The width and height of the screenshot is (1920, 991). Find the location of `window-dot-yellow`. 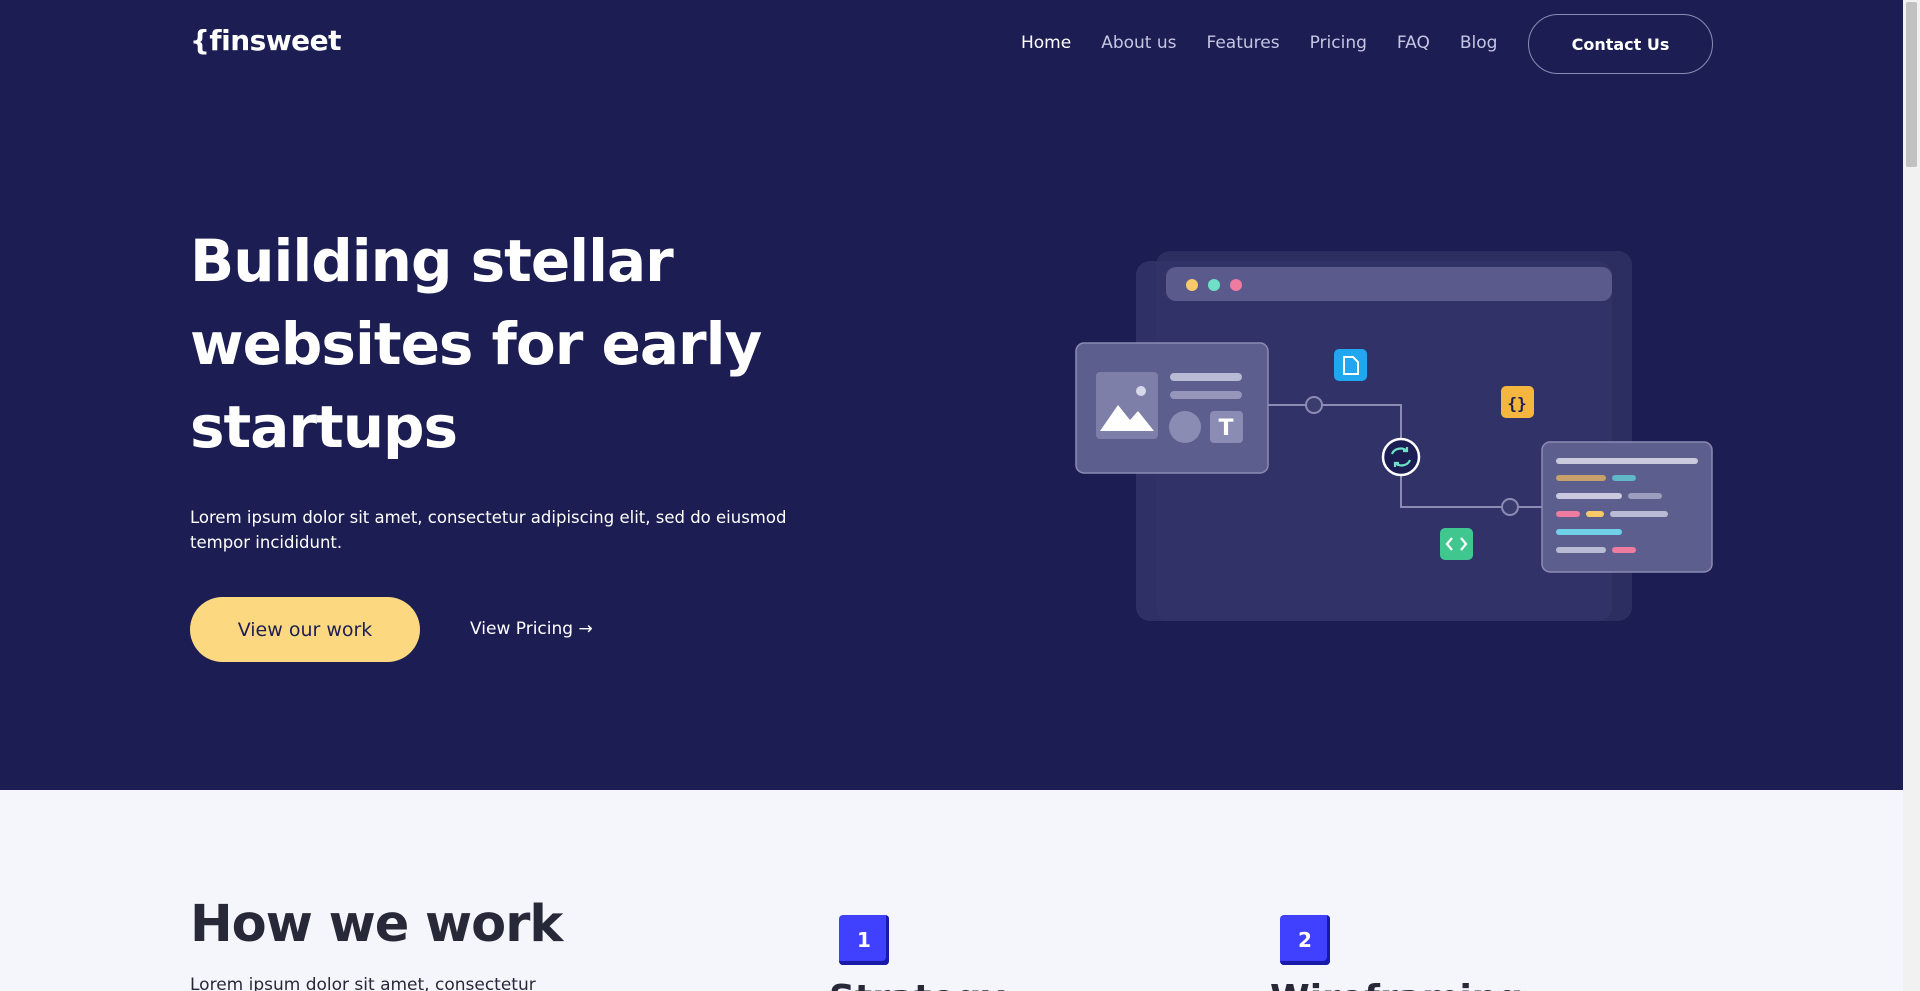

window-dot-yellow is located at coordinates (1192, 285).